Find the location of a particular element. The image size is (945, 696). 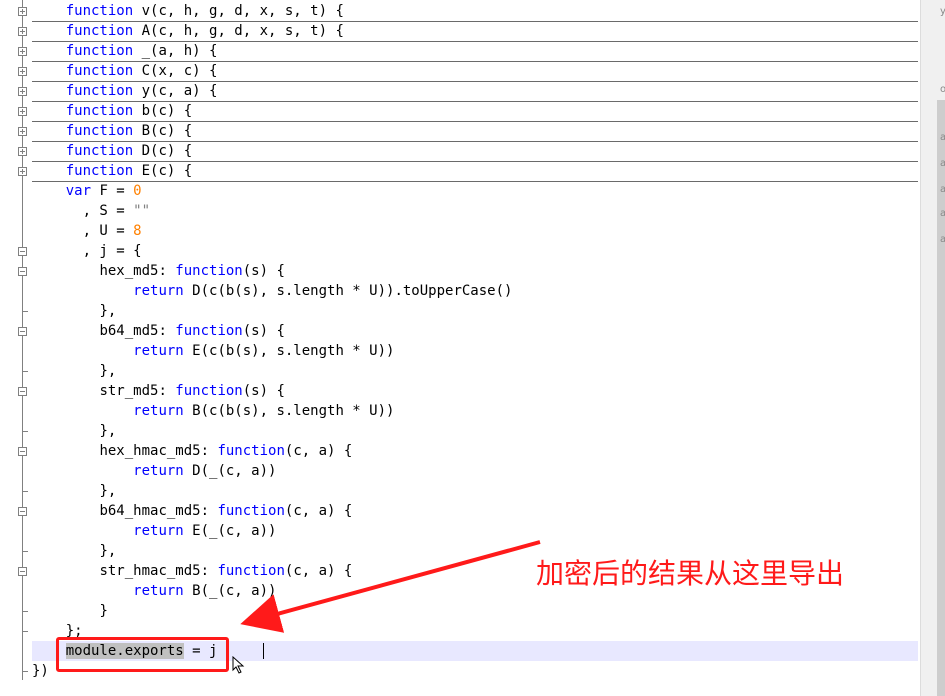

code-token: B(c) { is located at coordinates (163, 131).